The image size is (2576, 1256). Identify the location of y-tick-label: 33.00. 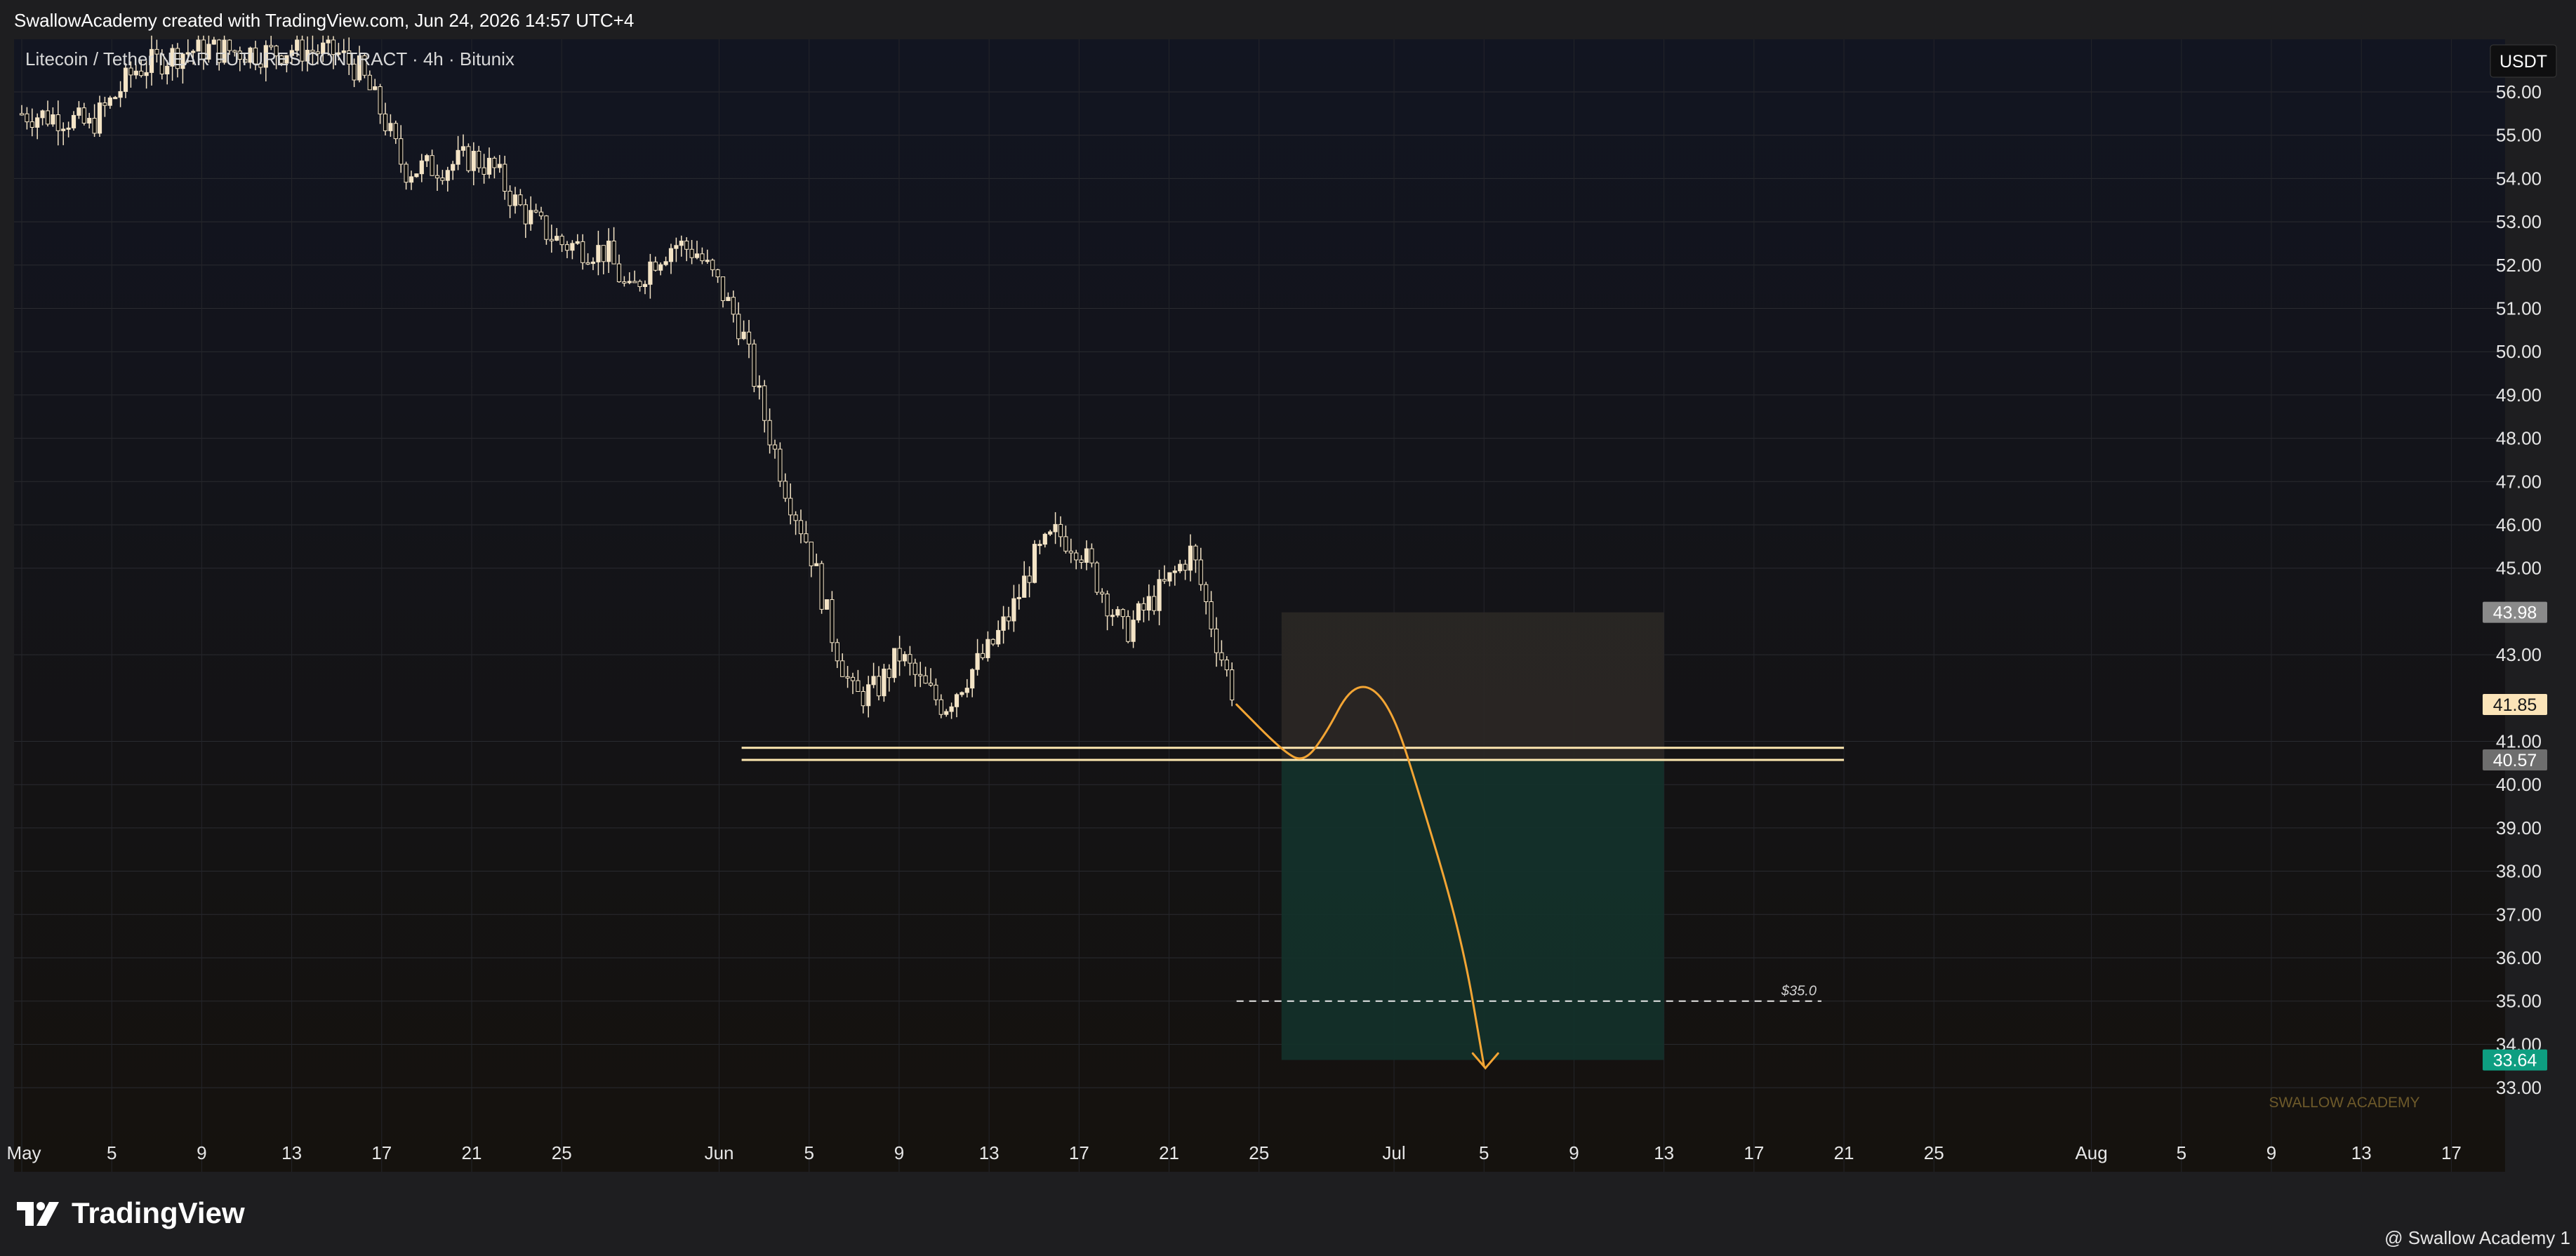
(2519, 1088).